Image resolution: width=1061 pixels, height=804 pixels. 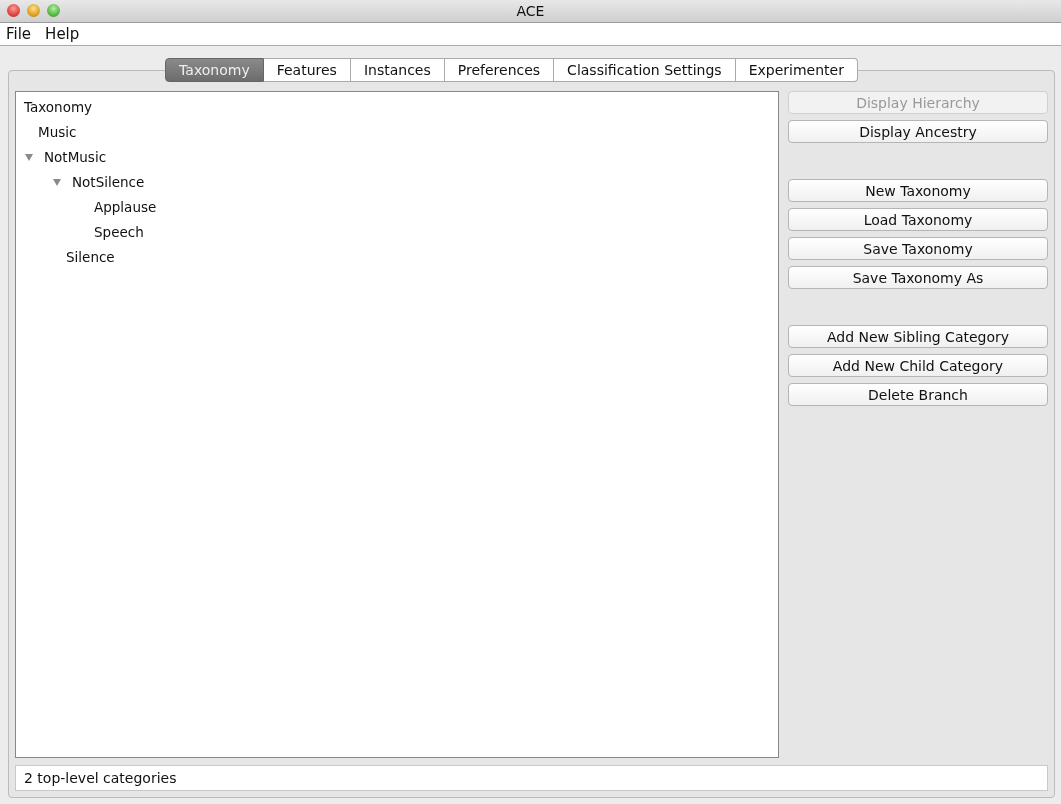 I want to click on tree-item: NotSilence, so click(x=108, y=181).